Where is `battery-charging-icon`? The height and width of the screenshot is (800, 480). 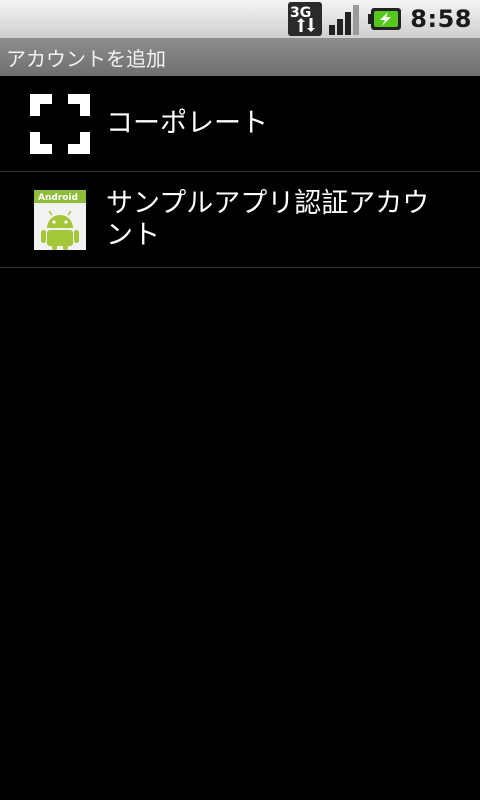
battery-charging-icon is located at coordinates (385, 19).